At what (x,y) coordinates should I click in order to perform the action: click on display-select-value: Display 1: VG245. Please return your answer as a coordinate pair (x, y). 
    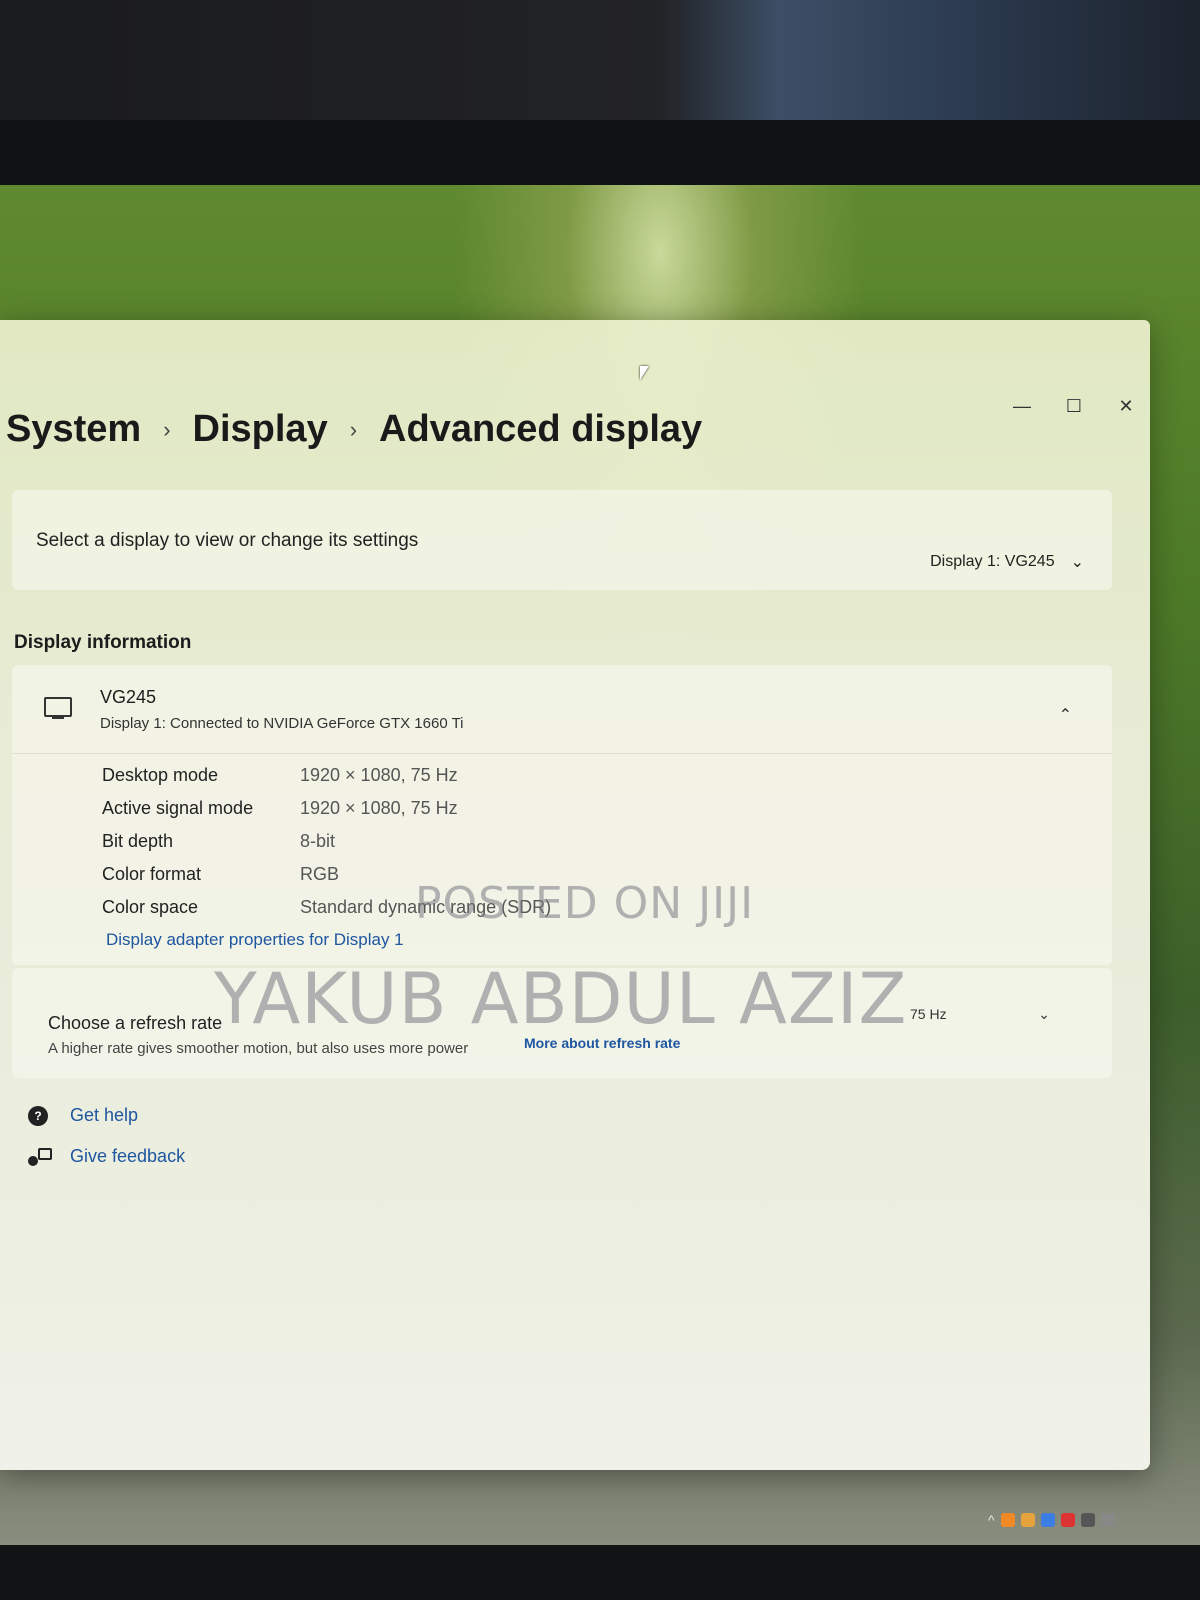
    Looking at the image, I should click on (992, 561).